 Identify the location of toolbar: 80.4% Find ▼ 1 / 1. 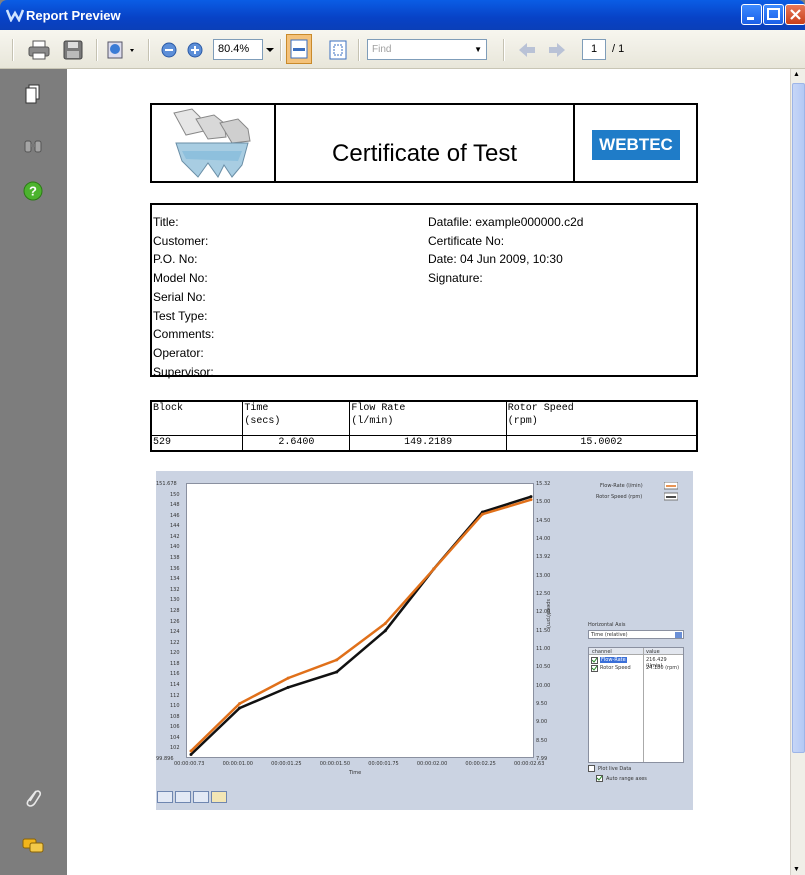
(402, 49).